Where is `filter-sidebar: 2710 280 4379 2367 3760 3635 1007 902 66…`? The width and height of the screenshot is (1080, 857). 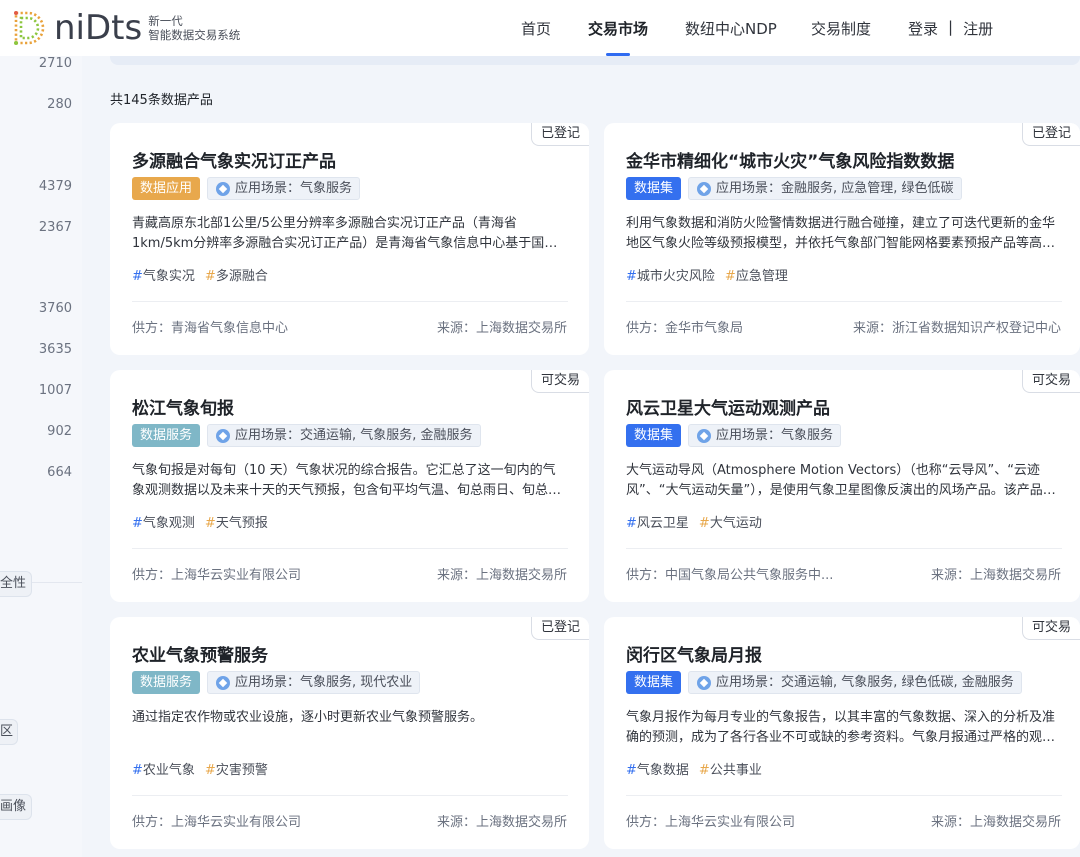
filter-sidebar: 2710 280 4379 2367 3760 3635 1007 902 66… is located at coordinates (41, 456).